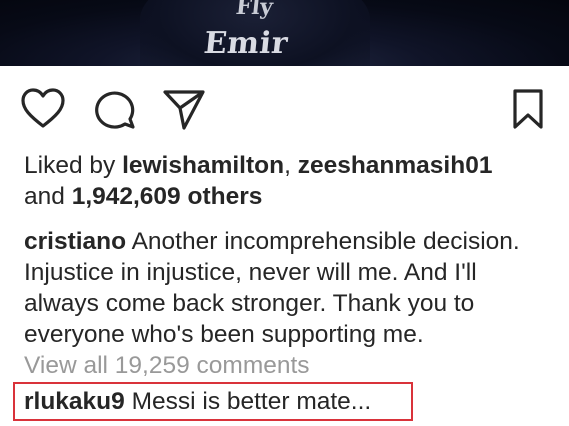 The width and height of the screenshot is (569, 426). Describe the element at coordinates (284, 110) in the screenshot. I see `post-action-bar` at that location.